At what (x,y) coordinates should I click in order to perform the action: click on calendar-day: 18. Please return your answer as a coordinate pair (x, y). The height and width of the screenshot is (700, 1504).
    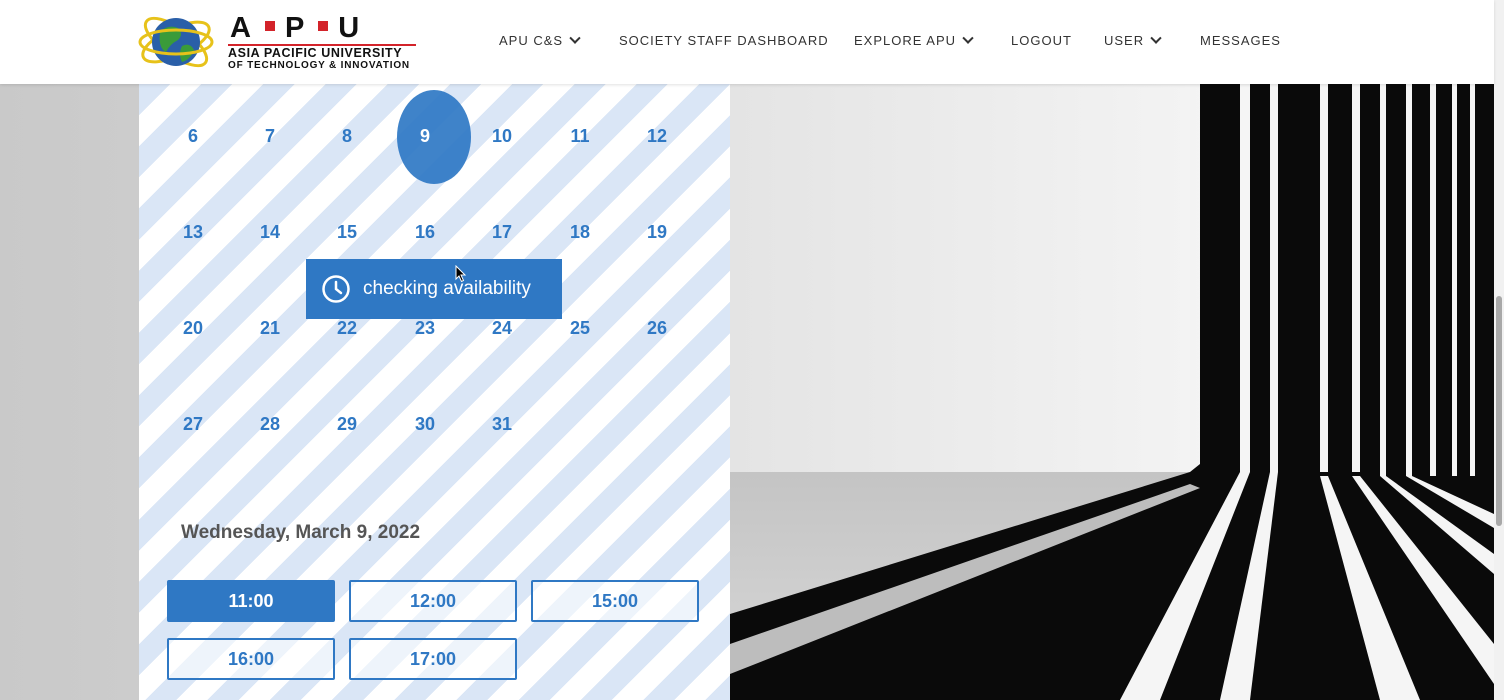
    Looking at the image, I should click on (580, 232).